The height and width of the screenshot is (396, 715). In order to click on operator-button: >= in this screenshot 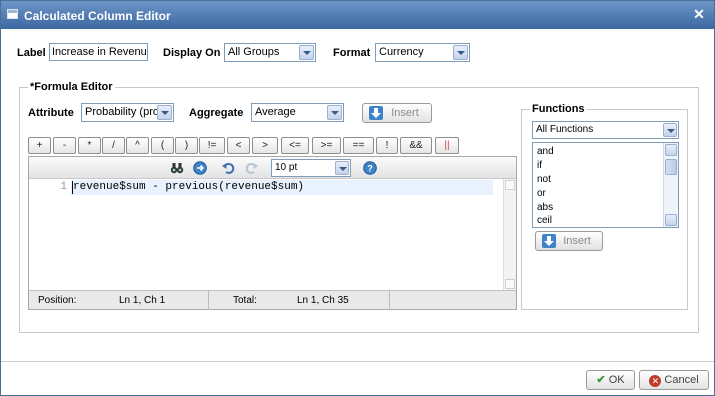, I will do `click(326, 145)`.